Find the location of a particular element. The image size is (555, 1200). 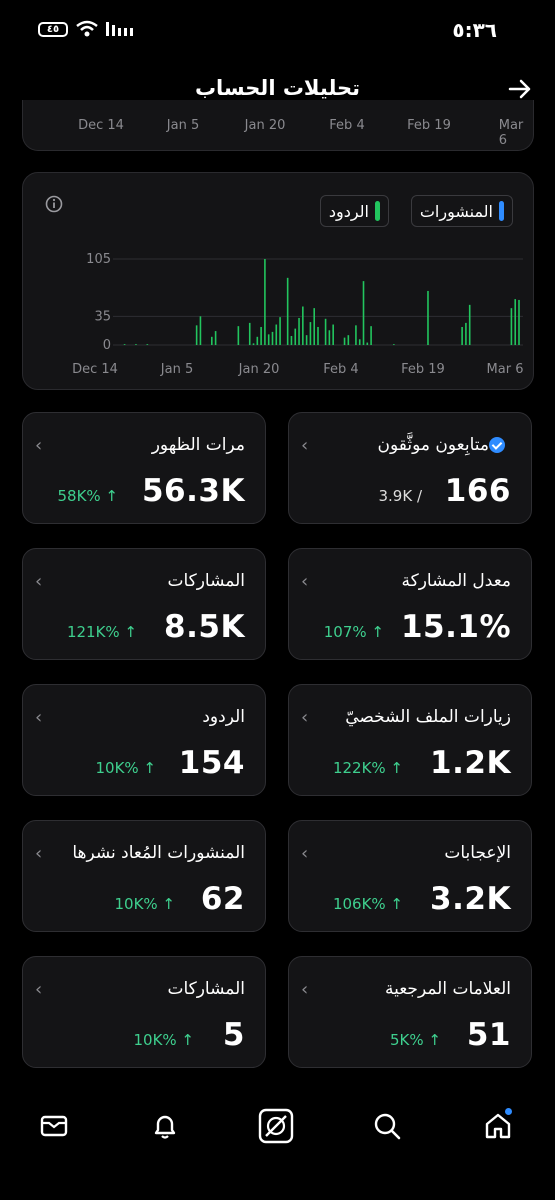

metric-label: زيارات الملف الشخصيّ is located at coordinates (428, 717).